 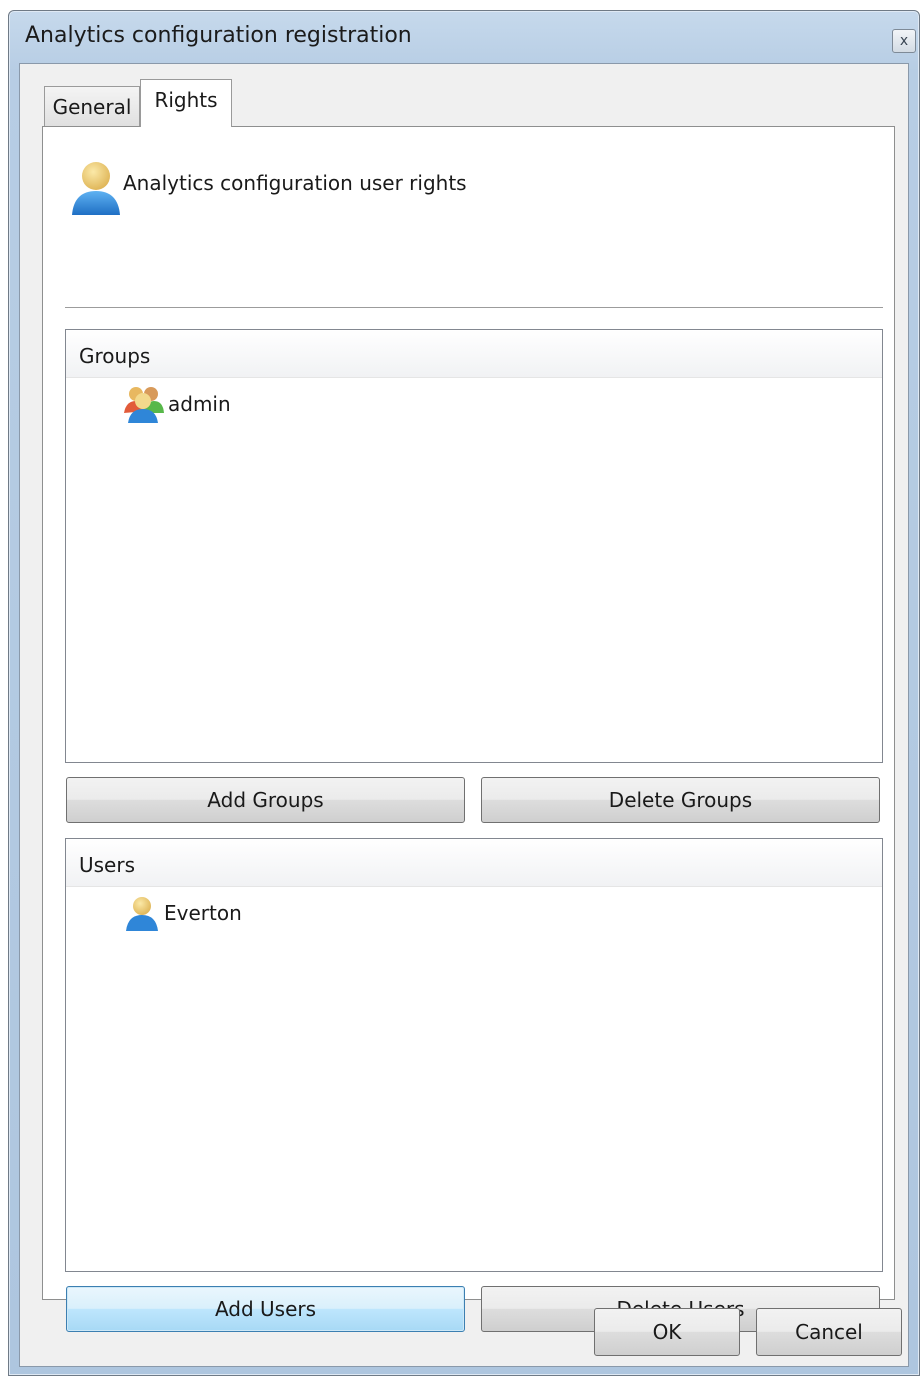 I want to click on close-button: x, so click(x=904, y=41).